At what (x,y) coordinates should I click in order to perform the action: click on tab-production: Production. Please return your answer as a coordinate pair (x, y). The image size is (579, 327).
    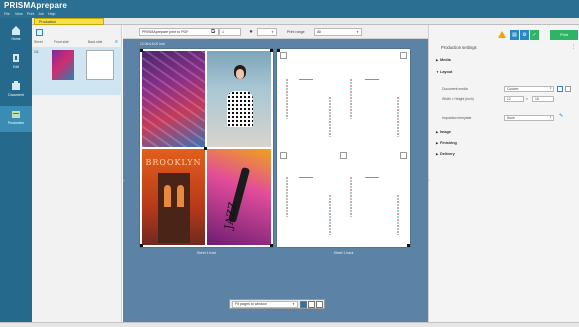
    Looking at the image, I should click on (69, 21).